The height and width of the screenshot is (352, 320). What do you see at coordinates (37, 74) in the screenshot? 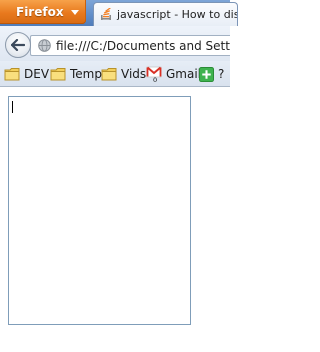
I see `bookmark-label: DEV` at bounding box center [37, 74].